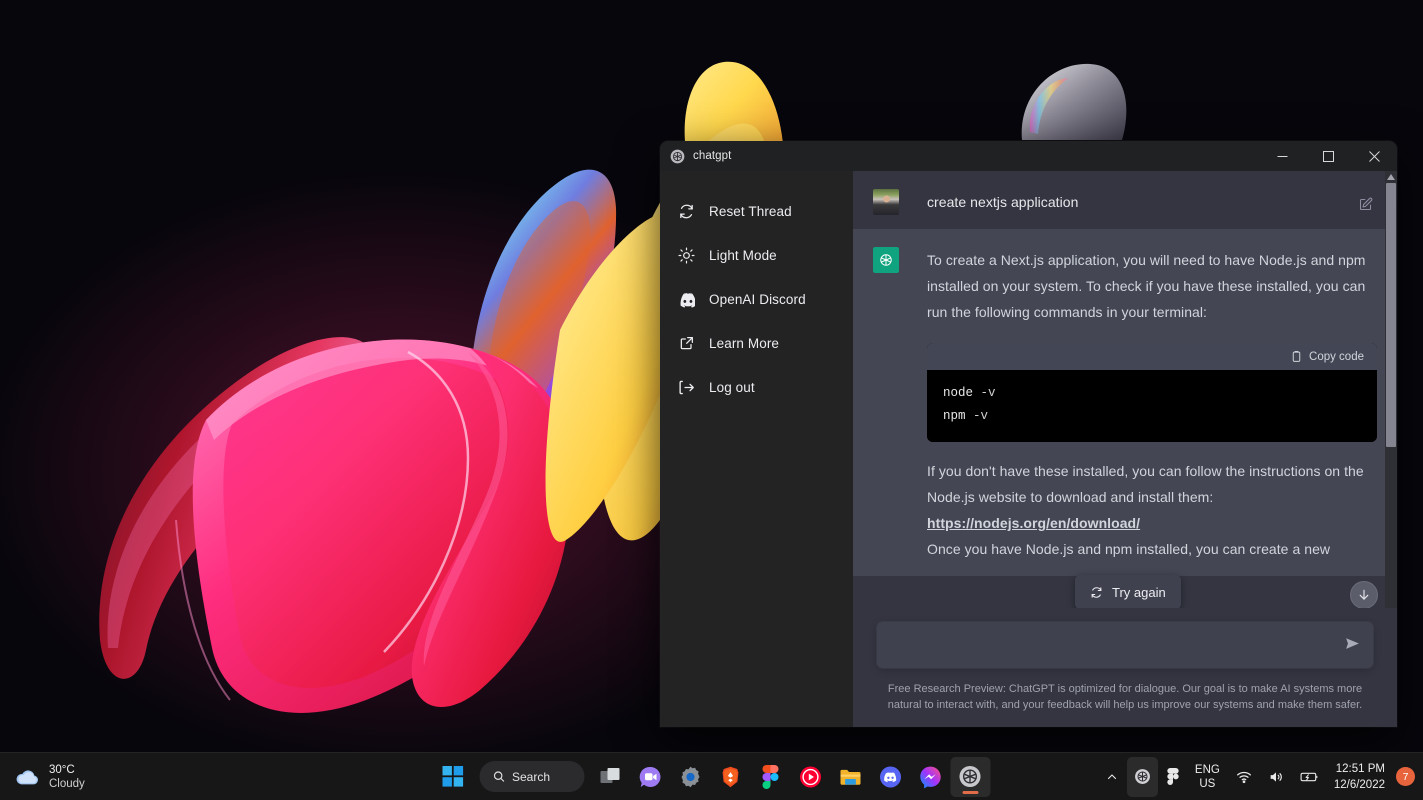  Describe the element at coordinates (1352, 646) in the screenshot. I see `send-button` at that location.